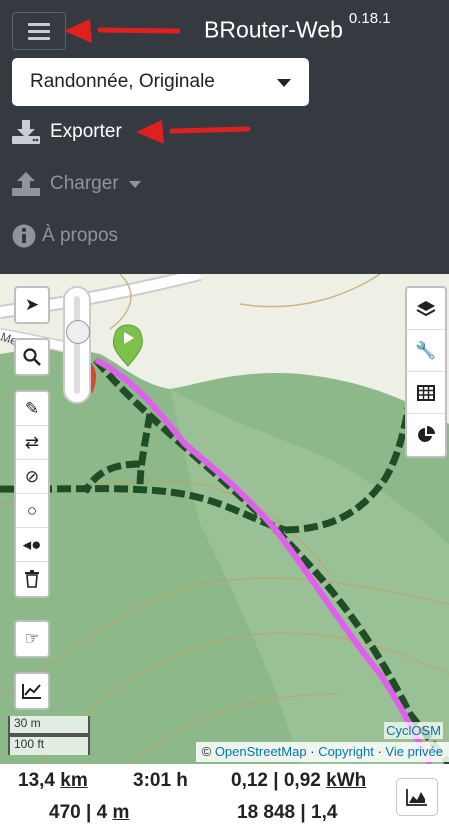  I want to click on map-attribution: © OpenStreetMap · Copyright · Vie privée, so click(322, 752).